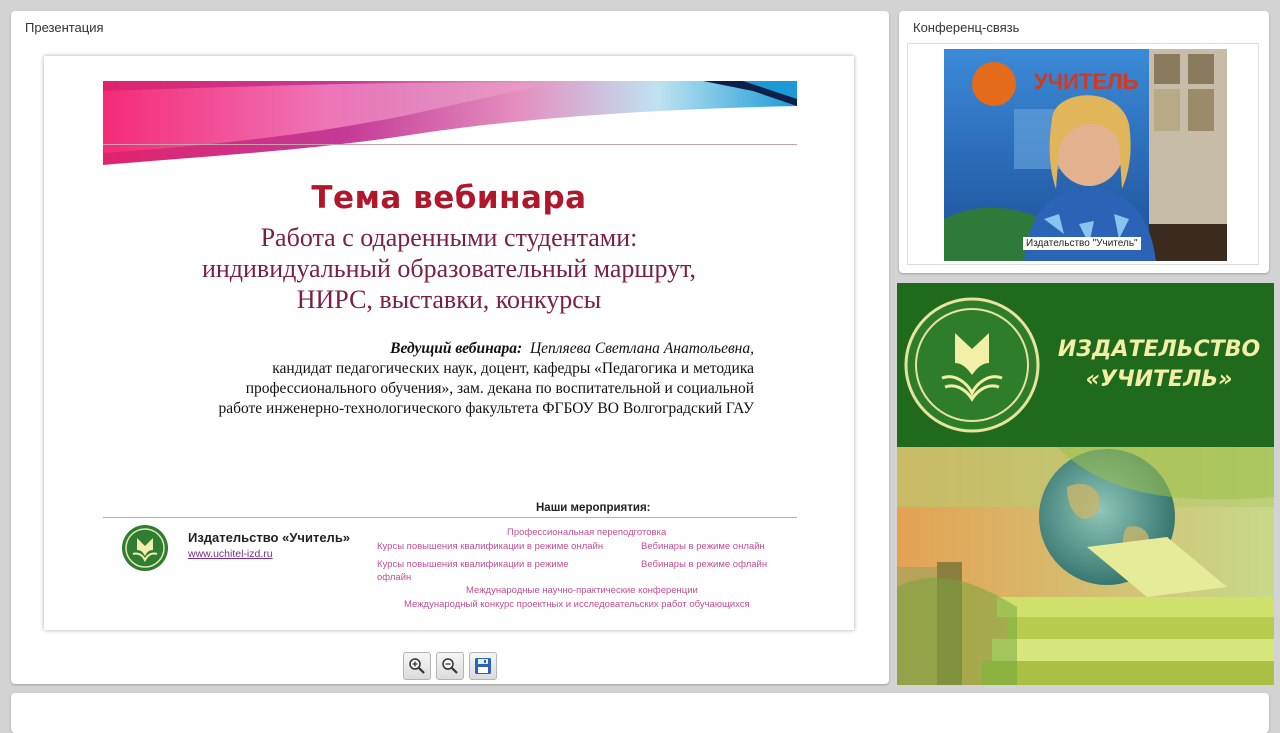  I want to click on presenter-label: Ведущий вебинара, so click(454, 348).